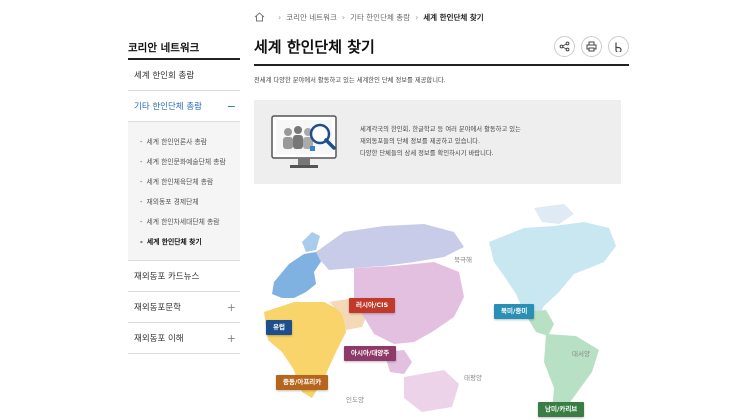 The height and width of the screenshot is (420, 750). I want to click on sidebar-item-cardnews: 재외동포 카드뉴스, so click(184, 276).